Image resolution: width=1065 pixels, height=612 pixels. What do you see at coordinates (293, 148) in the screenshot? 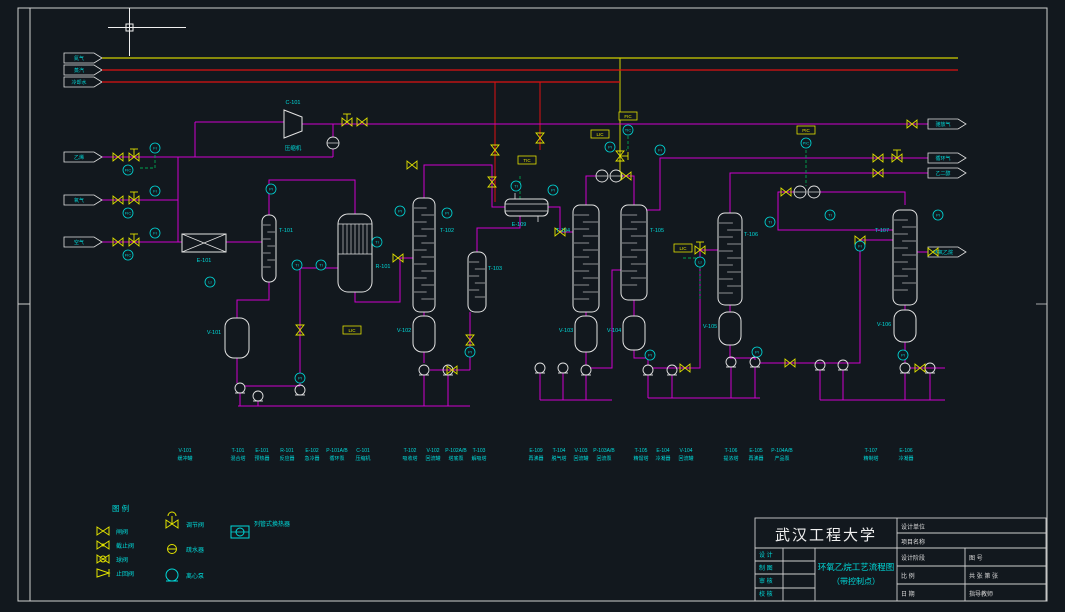
I see `equipment-tag-text: 压缩机` at bounding box center [293, 148].